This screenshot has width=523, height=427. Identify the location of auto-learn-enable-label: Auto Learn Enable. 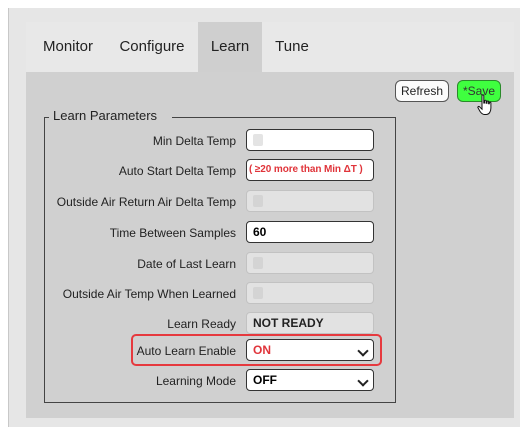
(186, 351).